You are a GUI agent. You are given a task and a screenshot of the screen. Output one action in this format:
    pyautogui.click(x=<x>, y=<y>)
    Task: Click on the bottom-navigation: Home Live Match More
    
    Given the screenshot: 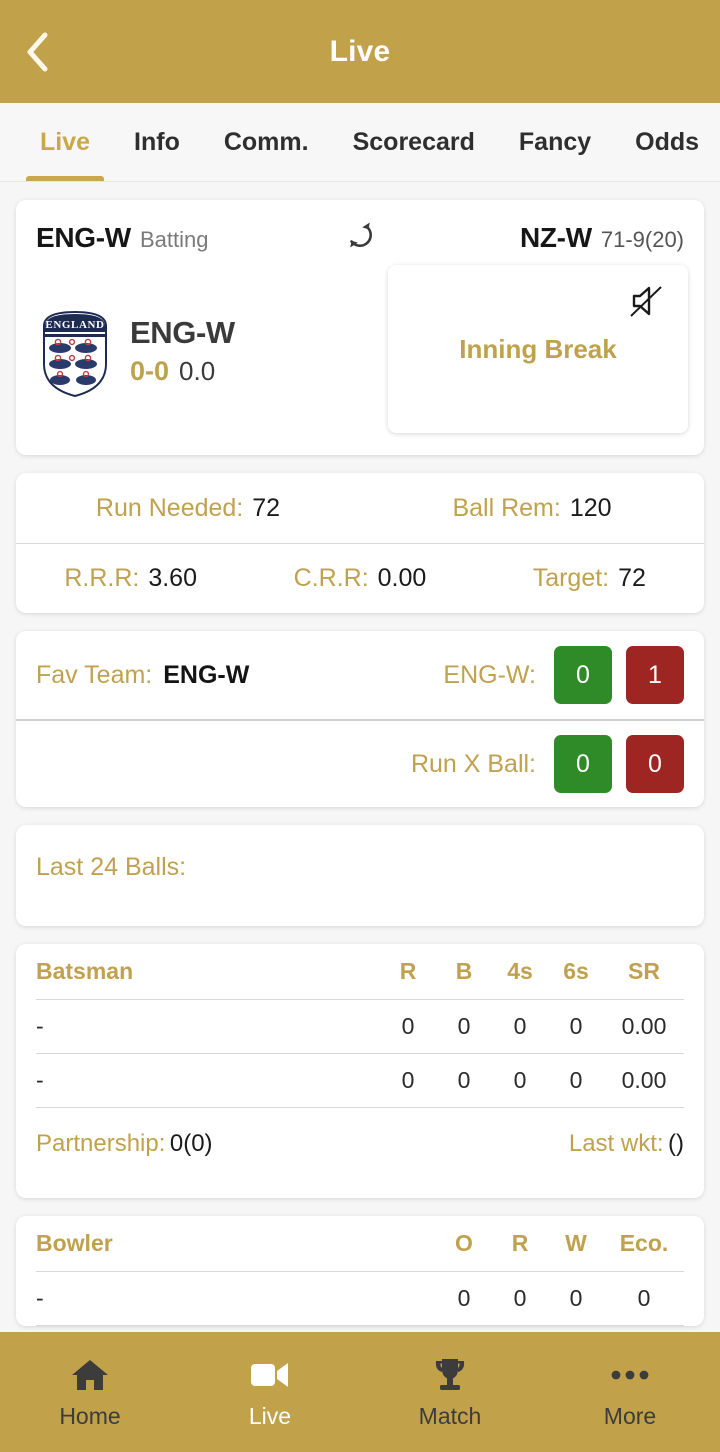 What is the action you would take?
    pyautogui.click(x=360, y=1392)
    